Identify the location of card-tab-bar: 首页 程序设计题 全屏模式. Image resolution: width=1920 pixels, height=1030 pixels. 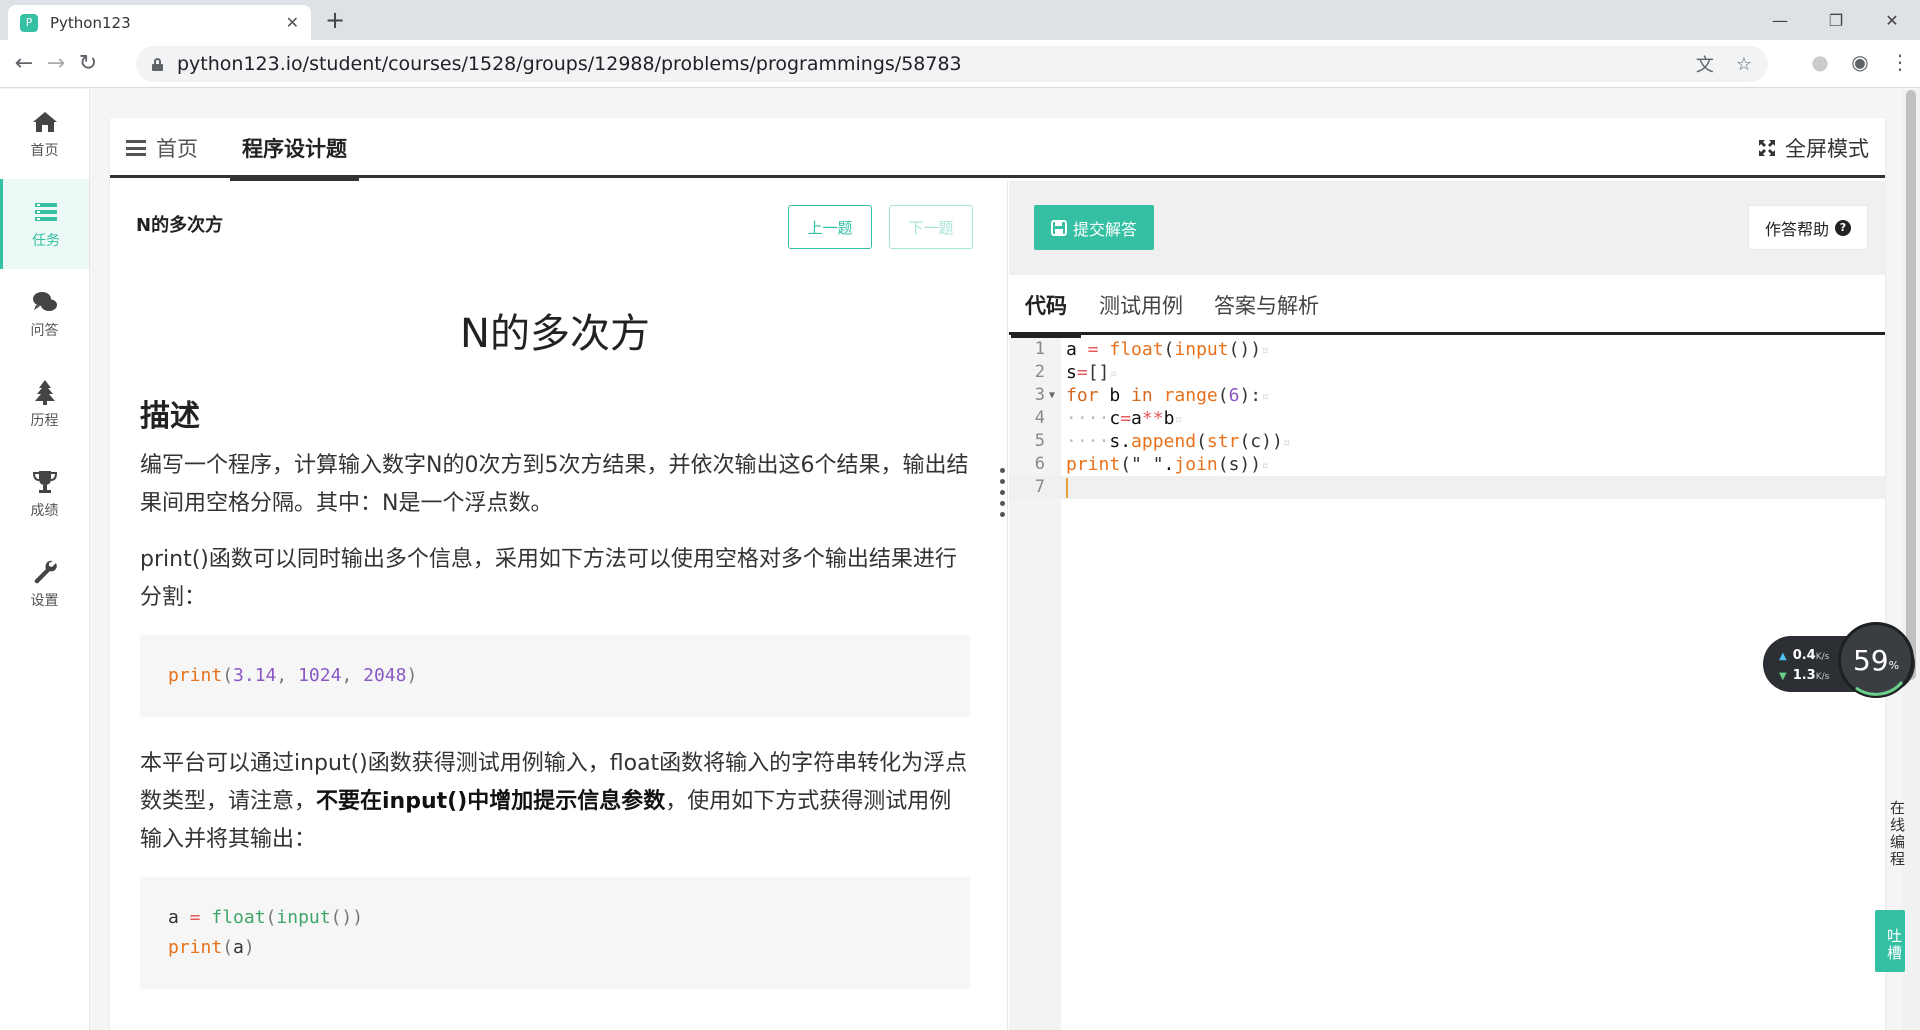
(997, 149).